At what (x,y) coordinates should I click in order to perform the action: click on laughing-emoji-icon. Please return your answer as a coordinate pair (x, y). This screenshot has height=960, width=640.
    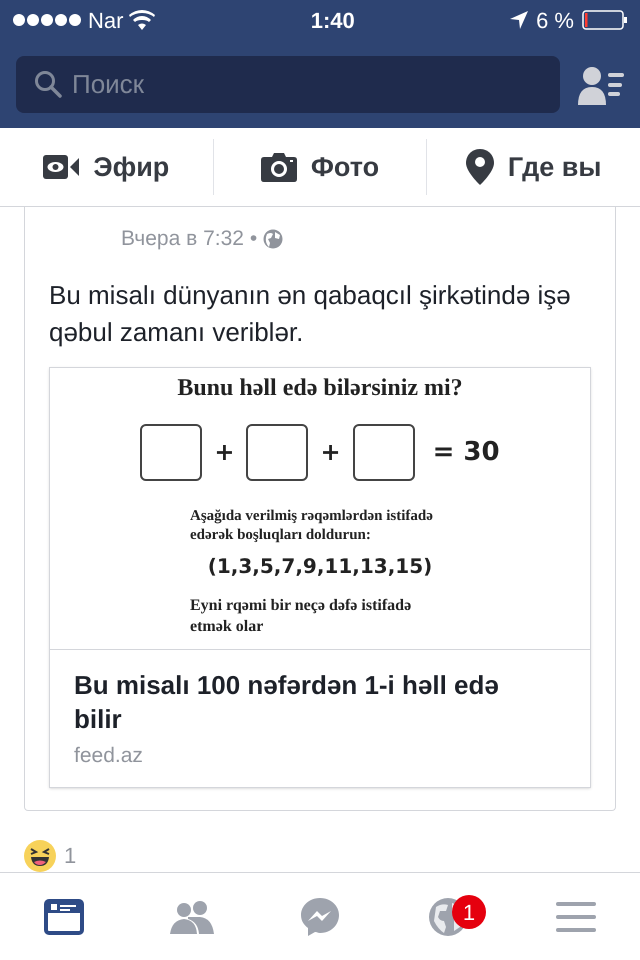
    Looking at the image, I should click on (40, 856).